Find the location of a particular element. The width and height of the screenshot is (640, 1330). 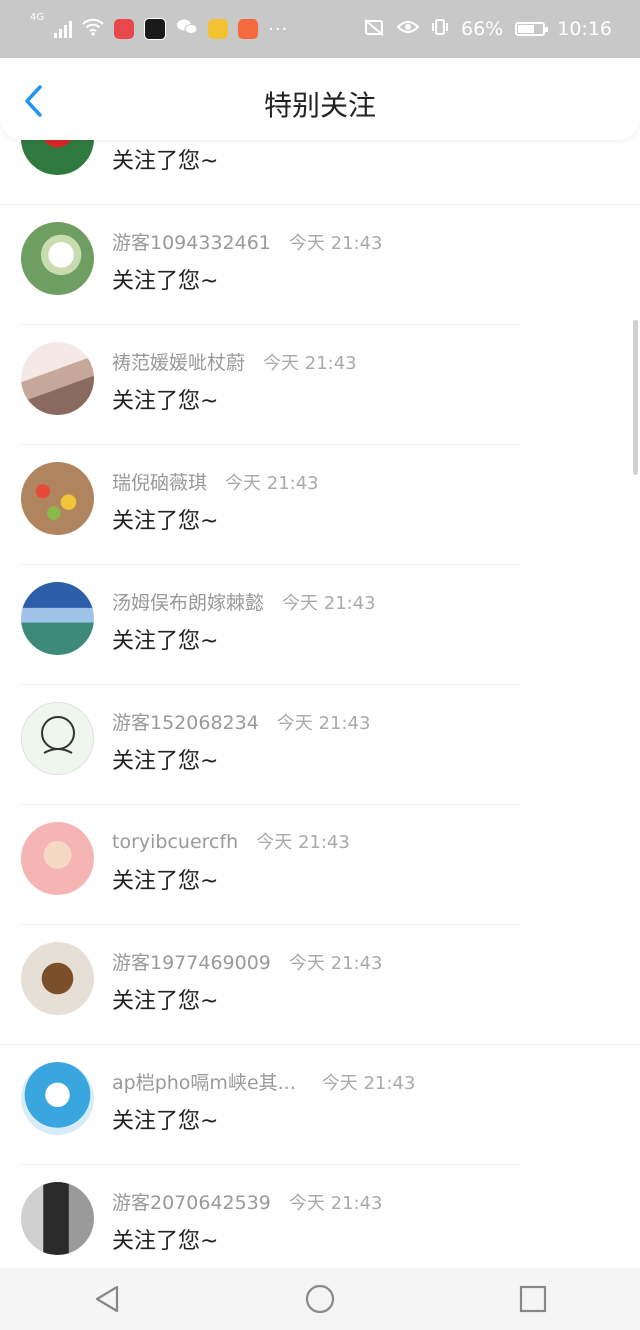

username: 汤姆俣布朗嫁棘懿 is located at coordinates (188, 603).